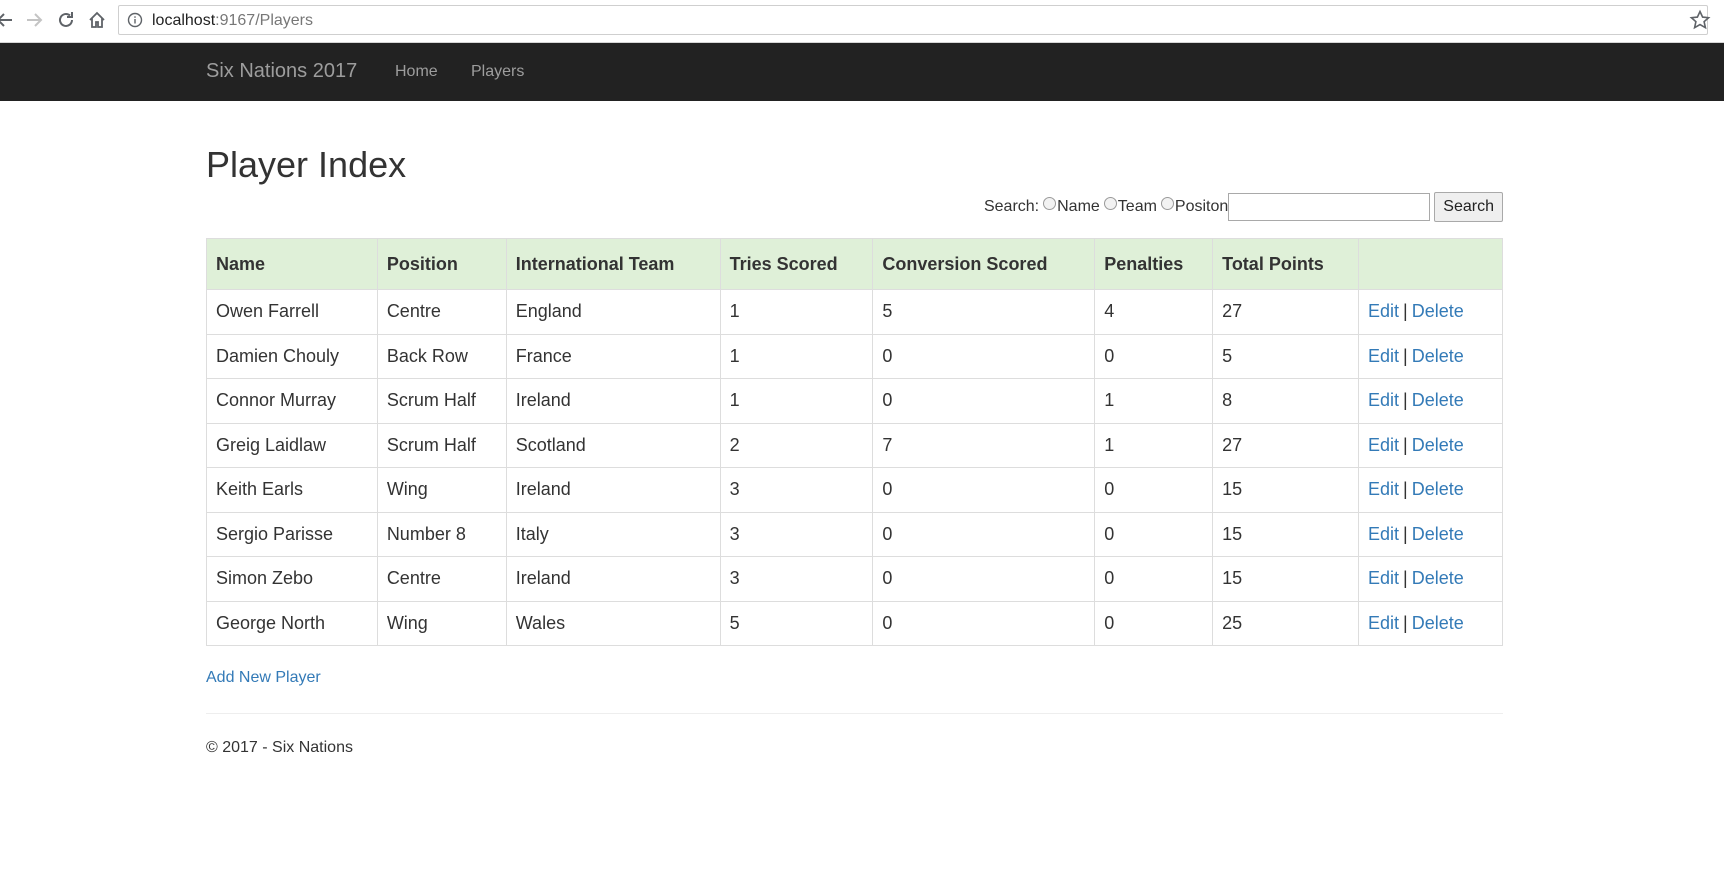 This screenshot has height=890, width=1724. I want to click on table-cell: 4, so click(1154, 312).